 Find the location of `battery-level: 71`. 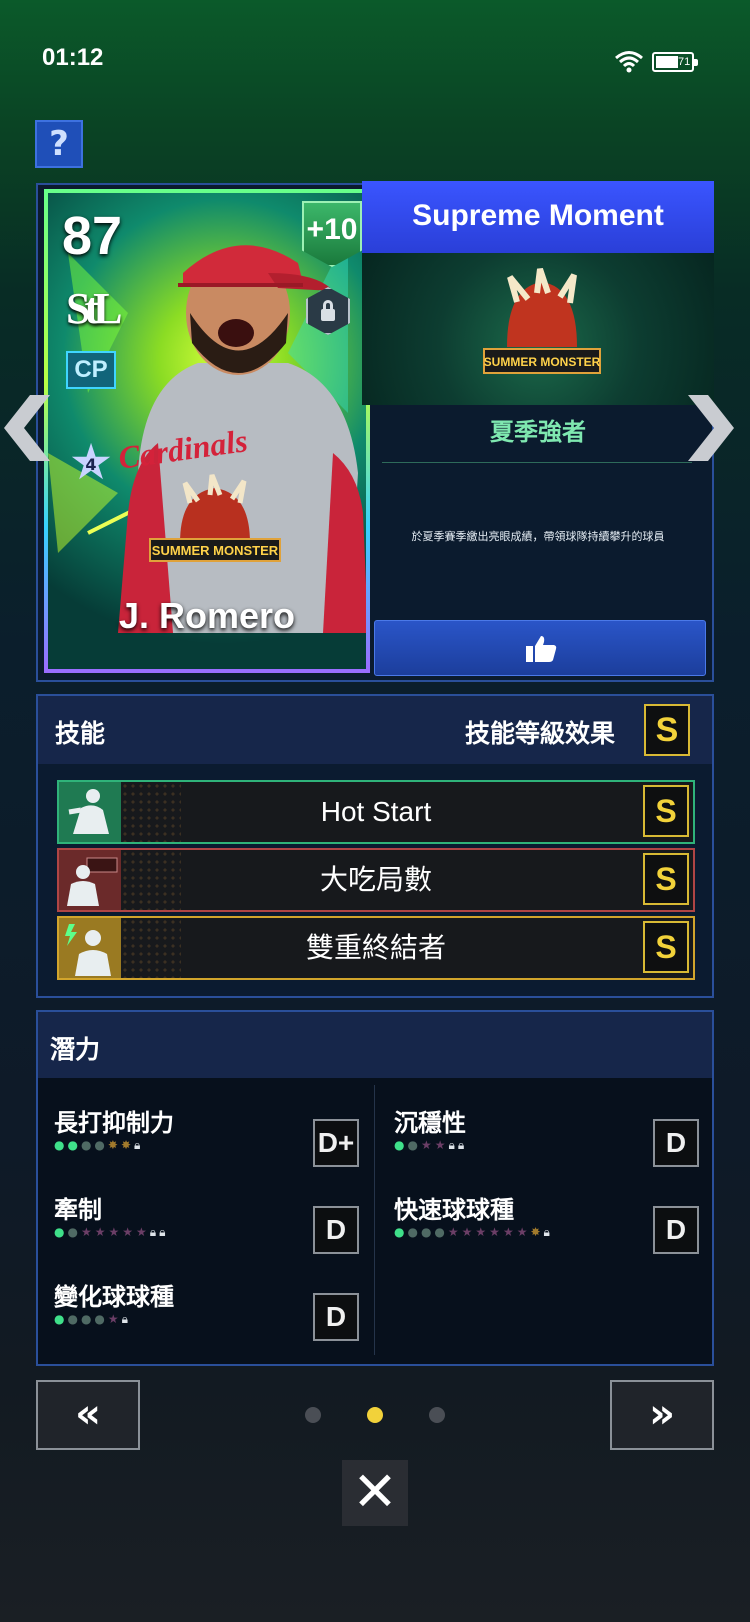

battery-level: 71 is located at coordinates (684, 62).